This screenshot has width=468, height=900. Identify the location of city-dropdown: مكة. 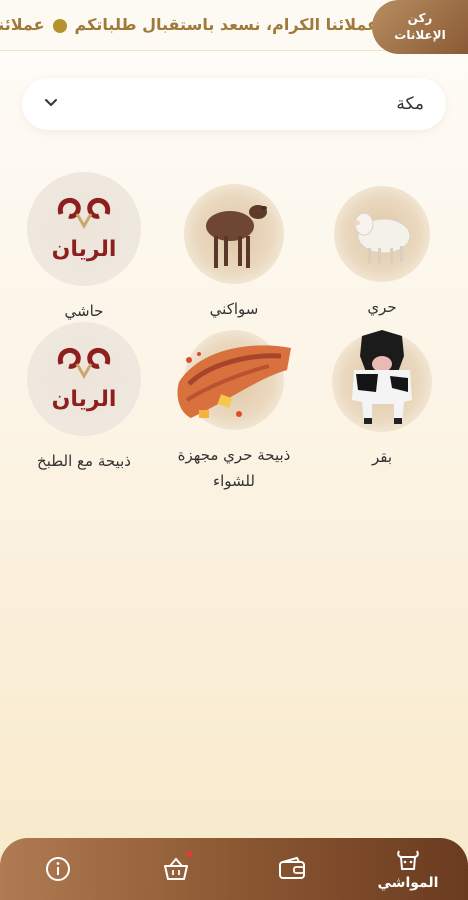
(234, 104).